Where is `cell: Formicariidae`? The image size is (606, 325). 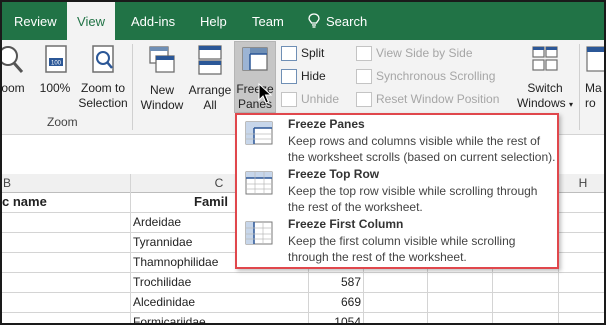
cell: Formicariidae is located at coordinates (218, 317).